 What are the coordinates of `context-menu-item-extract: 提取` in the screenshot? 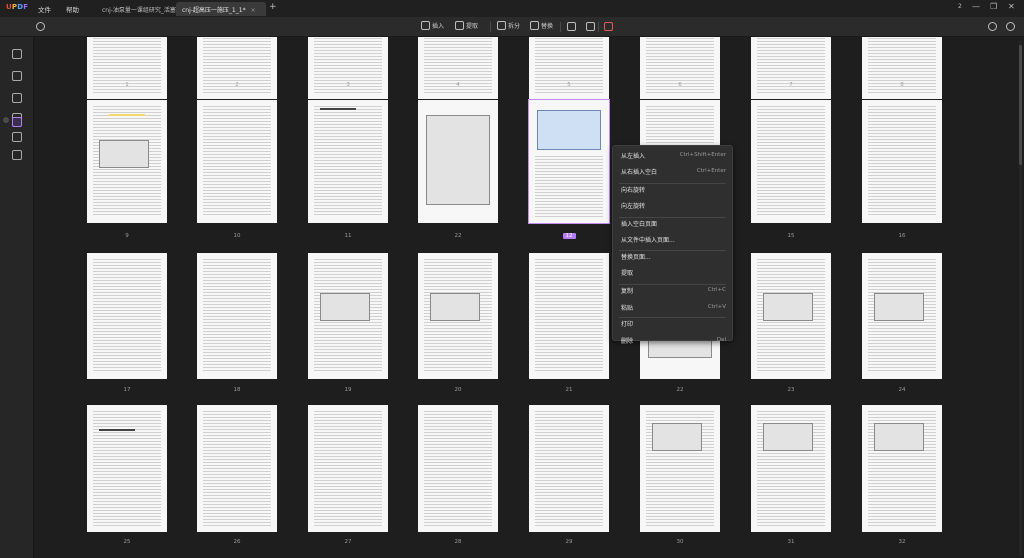 It's located at (673, 272).